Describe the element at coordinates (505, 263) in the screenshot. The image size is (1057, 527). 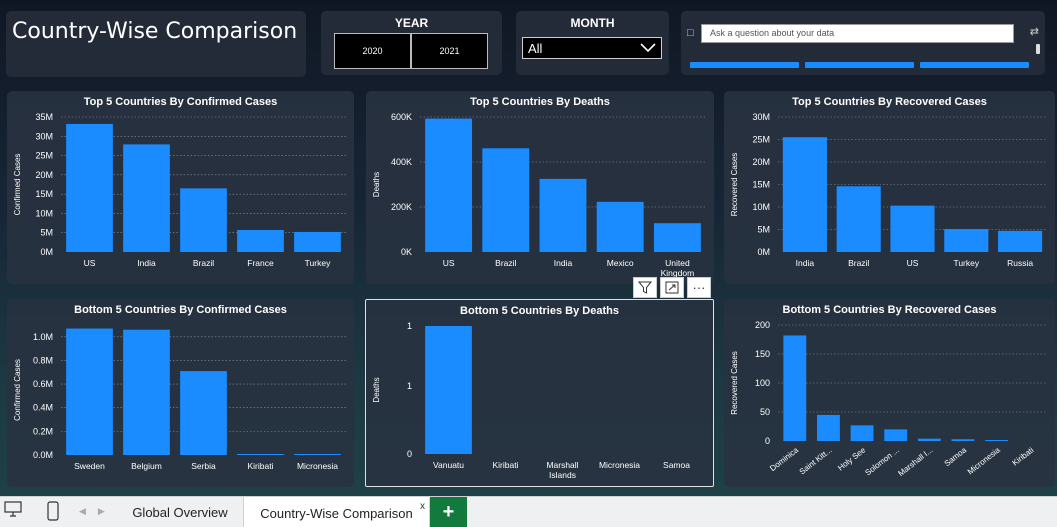
I see `x-tick-label: Brazil` at that location.